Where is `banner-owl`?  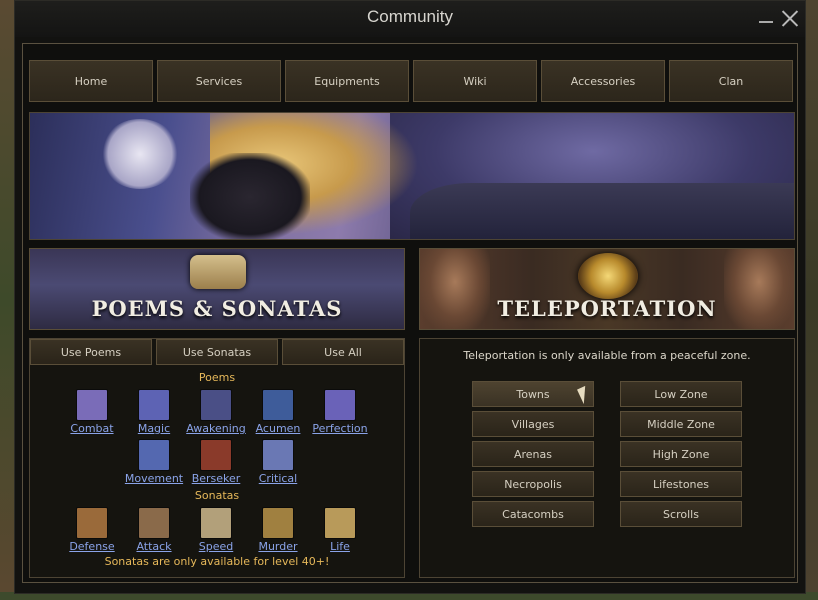 banner-owl is located at coordinates (140, 154).